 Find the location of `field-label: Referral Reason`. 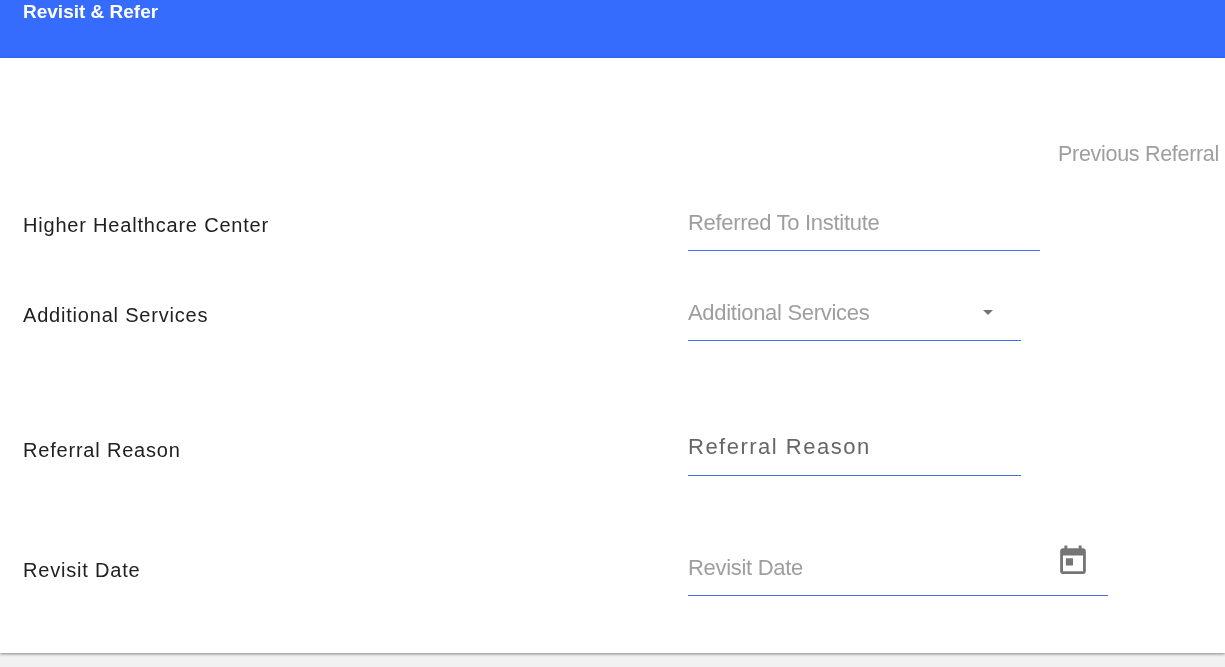

field-label: Referral Reason is located at coordinates (102, 450).